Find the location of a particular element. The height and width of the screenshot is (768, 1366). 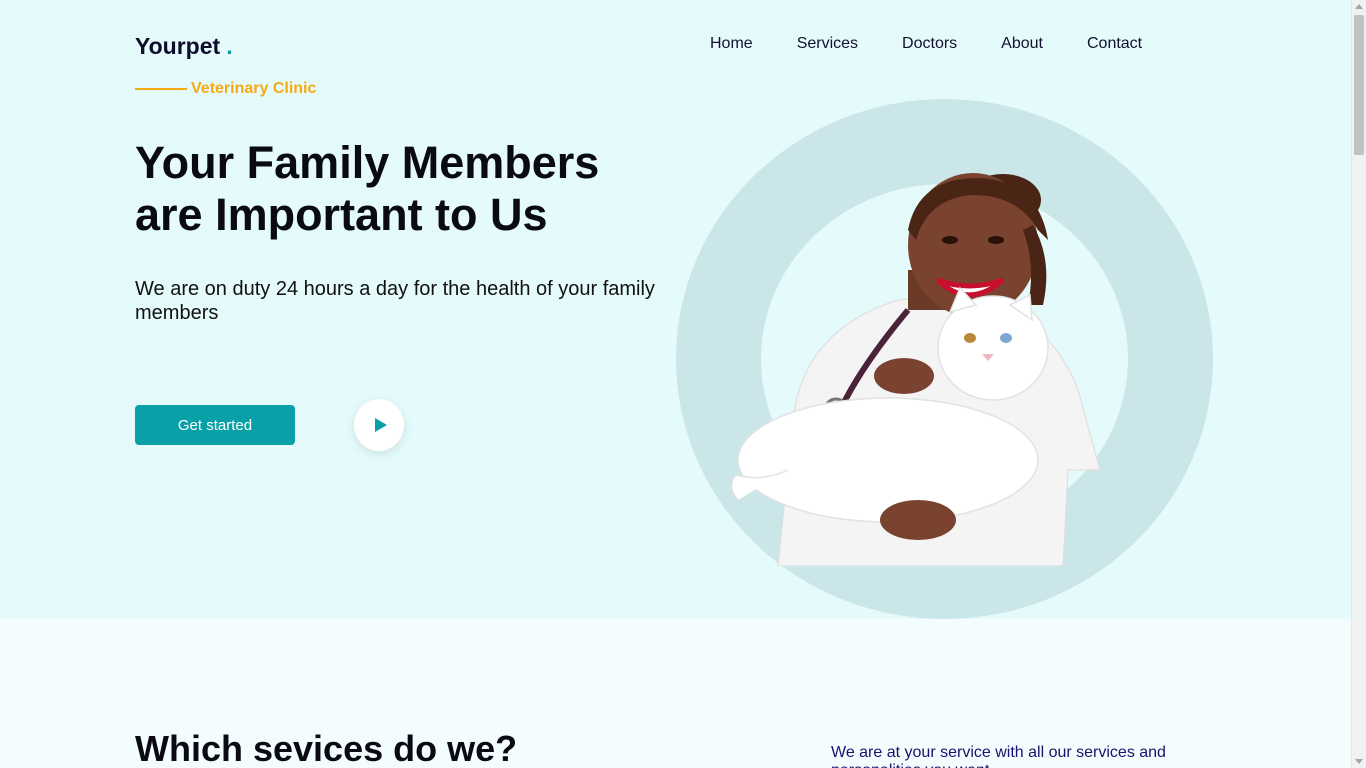

headline-line-1: Your Family Members is located at coordinates (367, 162).